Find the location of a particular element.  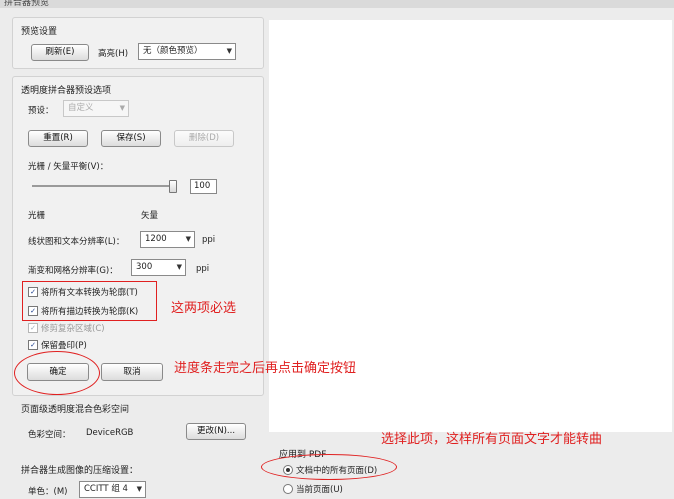

window-titlebar: 拼合器预览 is located at coordinates (337, 4).